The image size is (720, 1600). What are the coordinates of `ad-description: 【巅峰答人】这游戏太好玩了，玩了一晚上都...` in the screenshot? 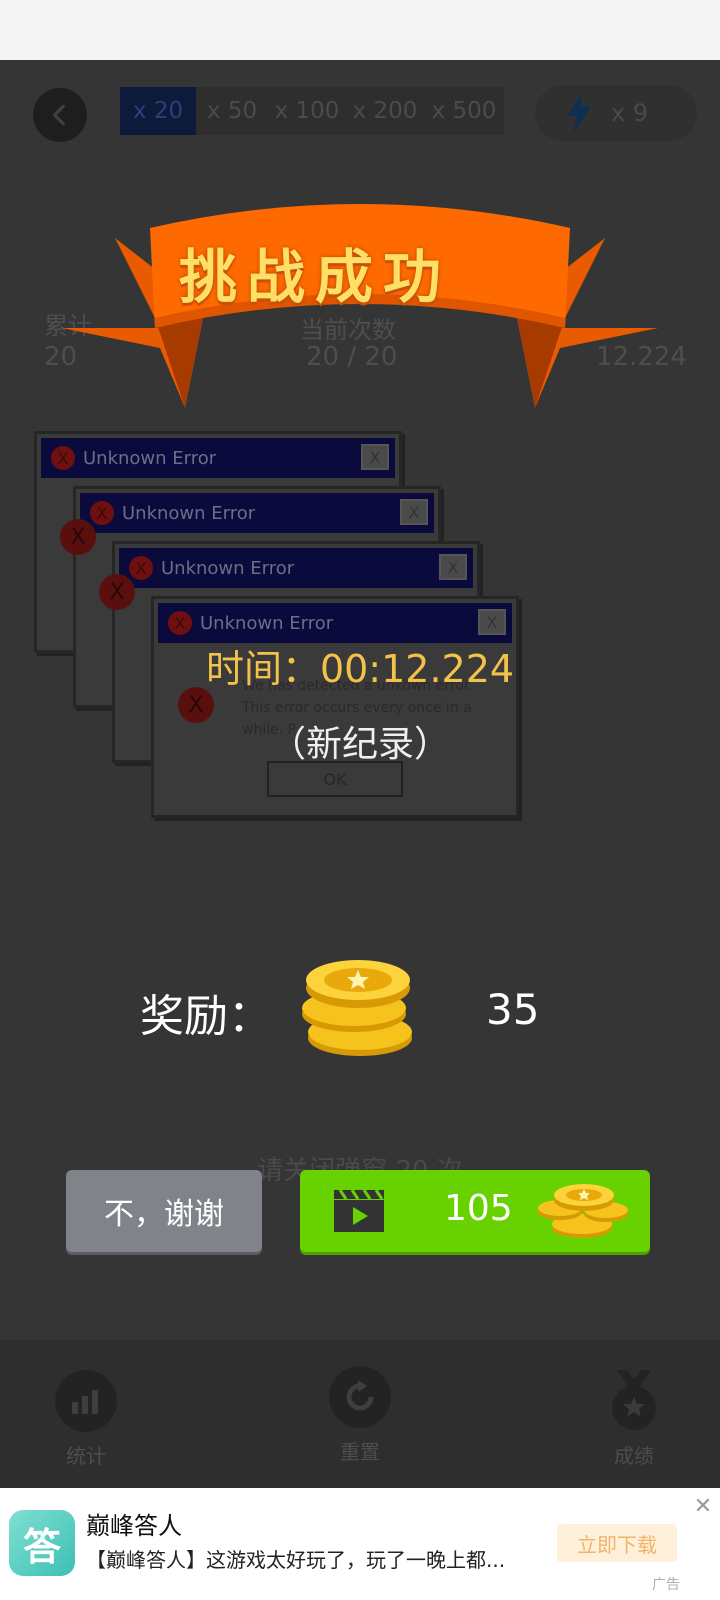 It's located at (296, 1560).